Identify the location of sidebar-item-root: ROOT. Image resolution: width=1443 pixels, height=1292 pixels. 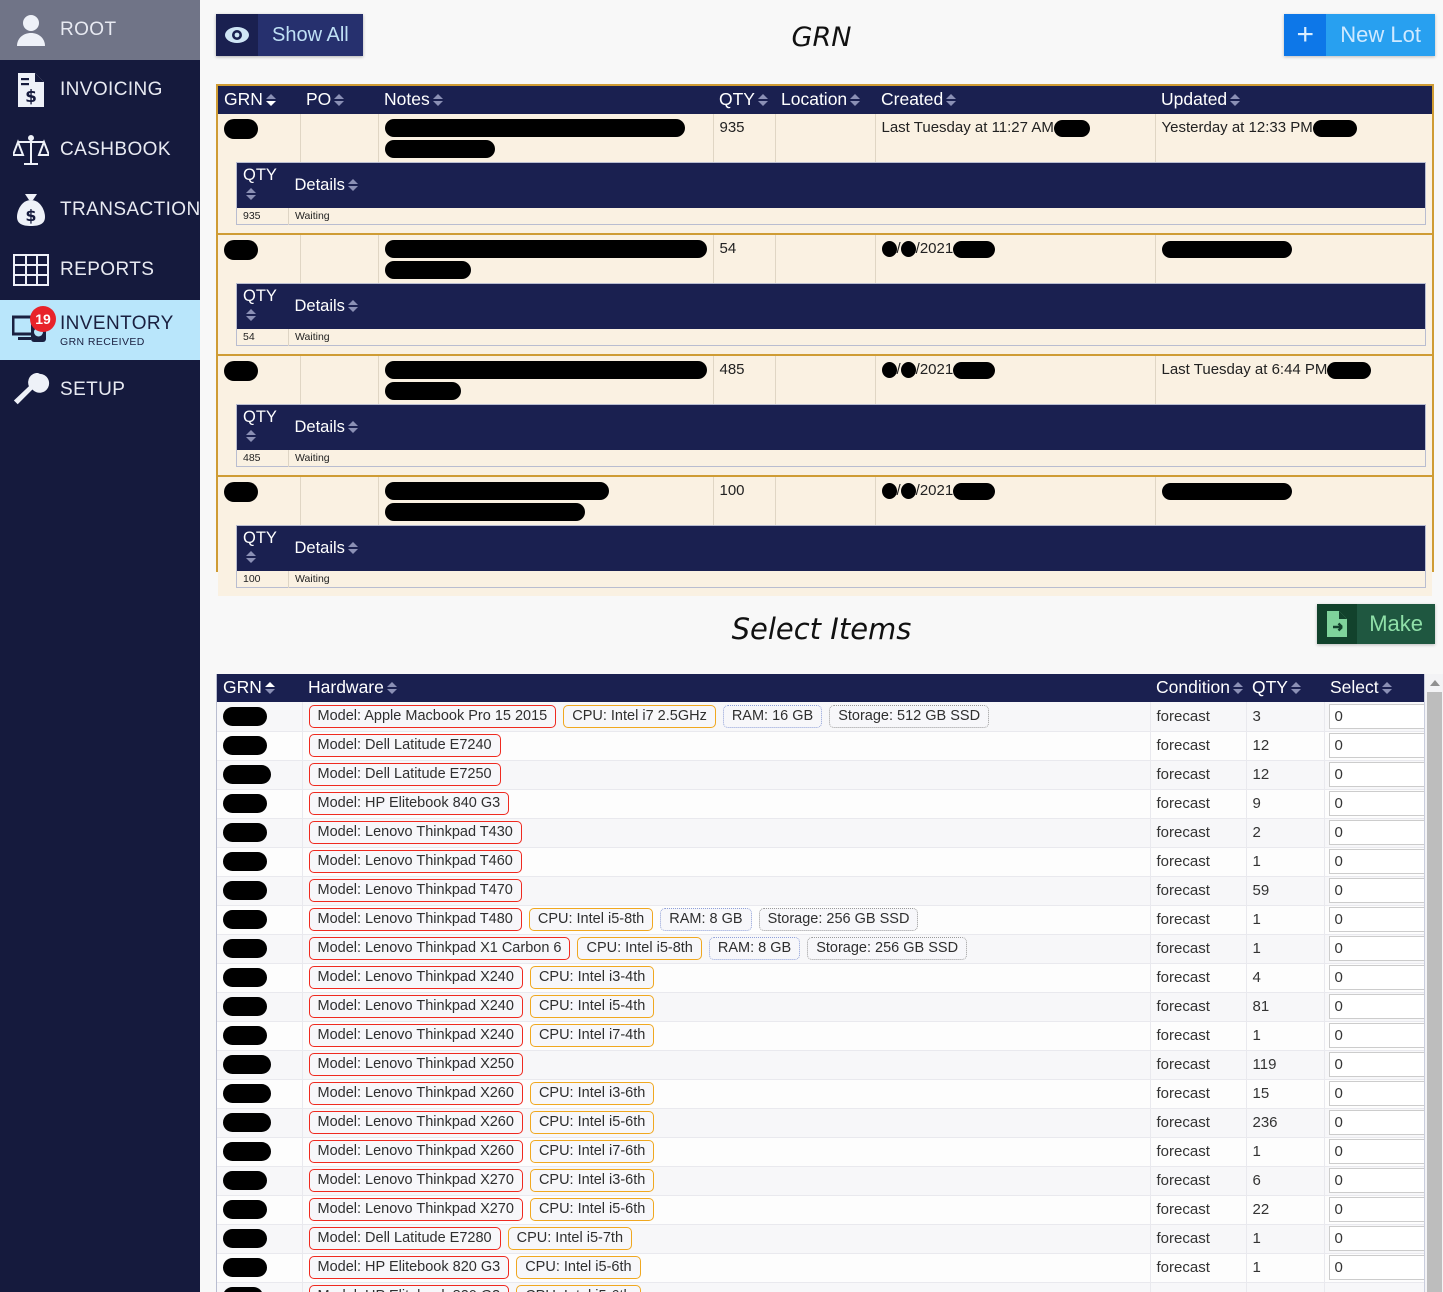
(100, 30).